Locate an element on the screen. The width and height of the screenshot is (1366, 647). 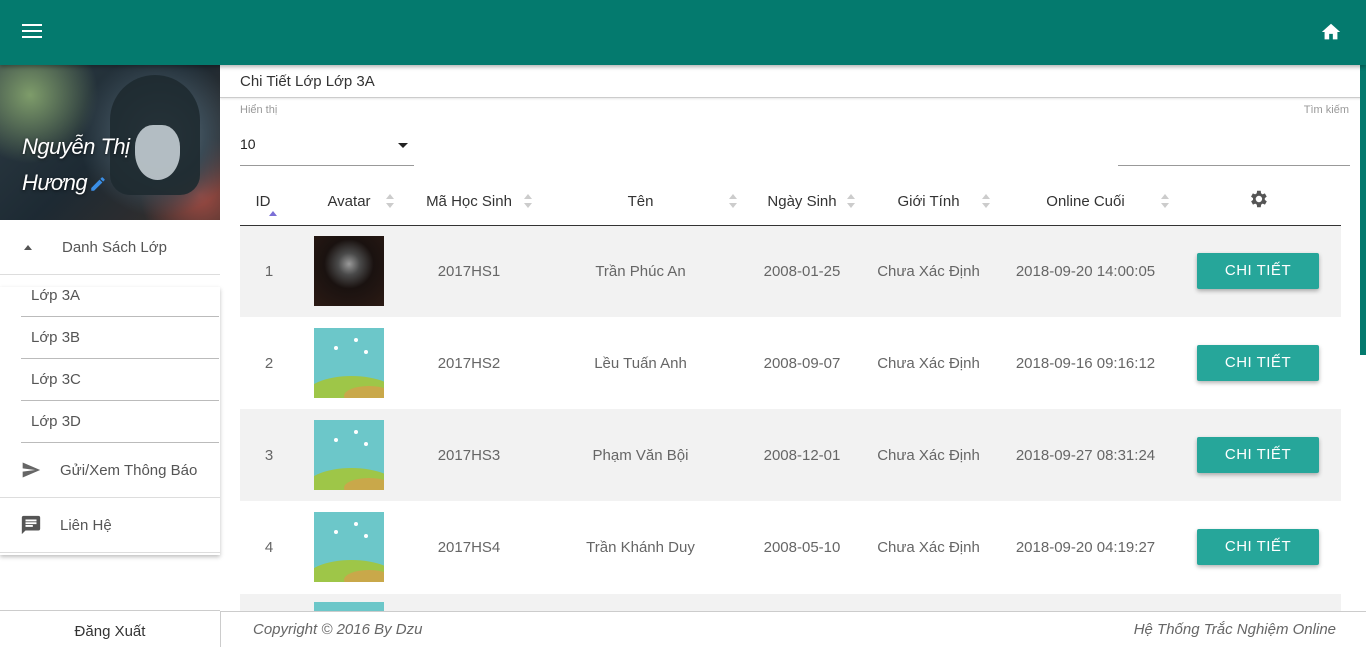
column-header-settings is located at coordinates (1258, 202).